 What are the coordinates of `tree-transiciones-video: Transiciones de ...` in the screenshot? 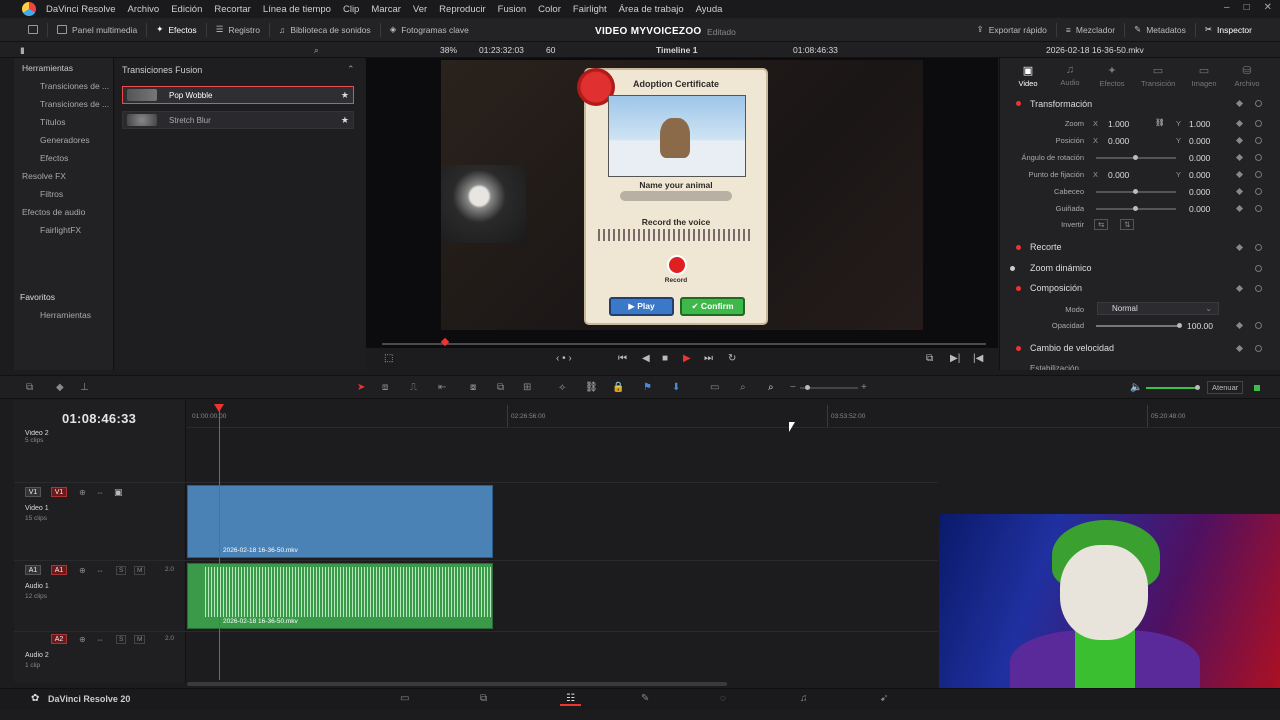 It's located at (74, 86).